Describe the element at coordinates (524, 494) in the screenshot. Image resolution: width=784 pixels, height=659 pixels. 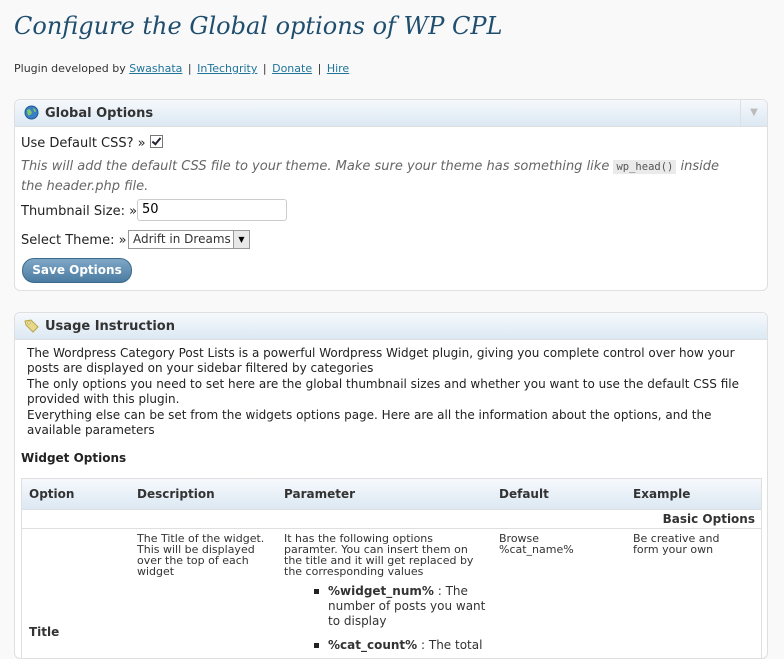
I see `column-header-default: Default` at that location.